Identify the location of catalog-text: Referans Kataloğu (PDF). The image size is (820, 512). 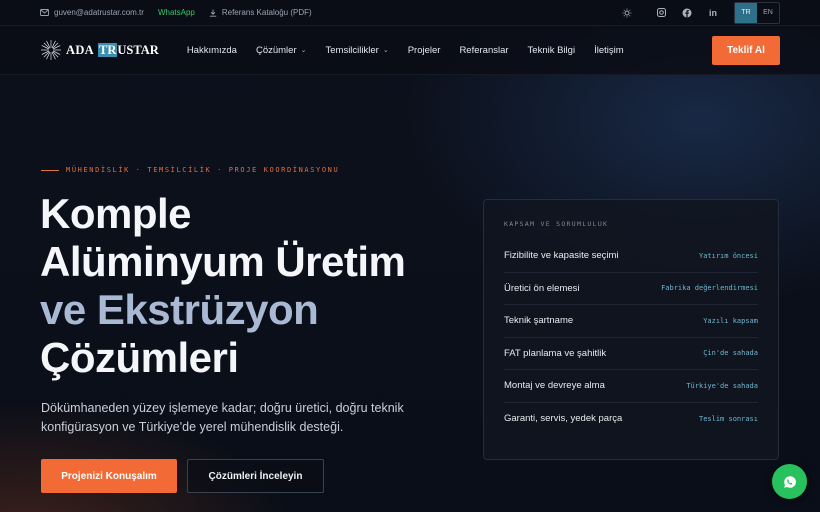
(266, 12).